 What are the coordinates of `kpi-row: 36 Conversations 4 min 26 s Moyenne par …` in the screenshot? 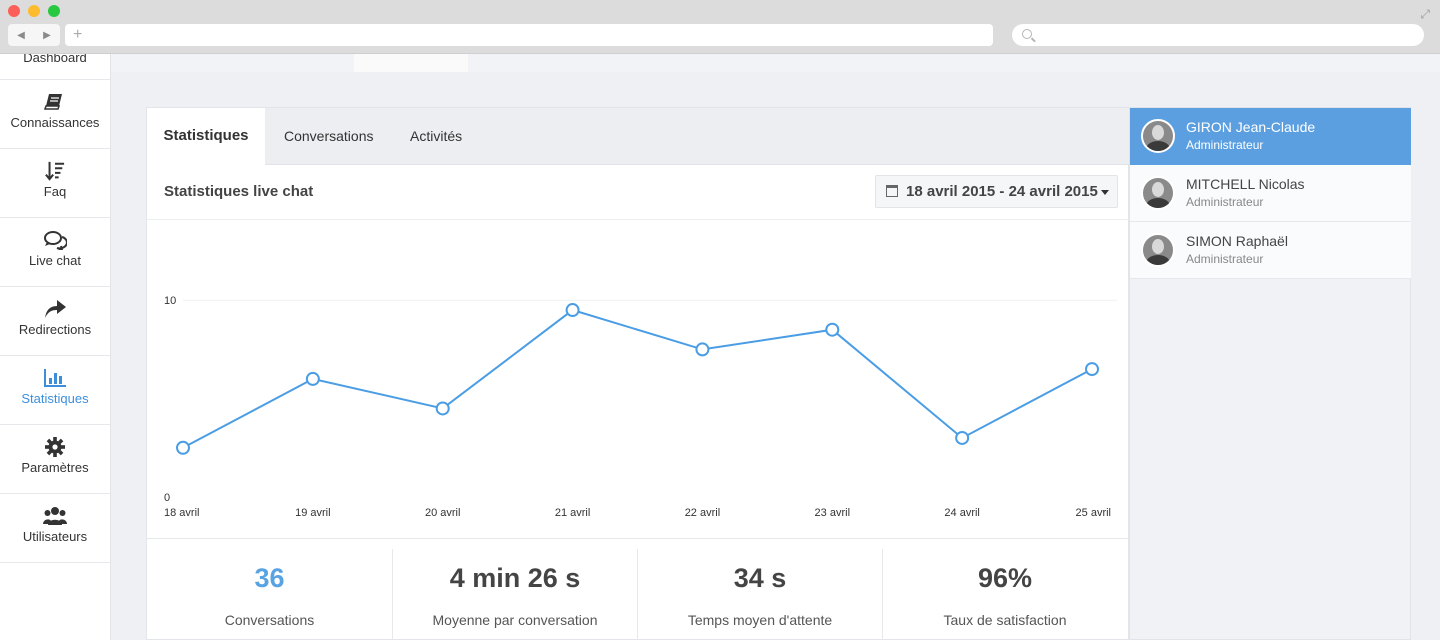 It's located at (638, 589).